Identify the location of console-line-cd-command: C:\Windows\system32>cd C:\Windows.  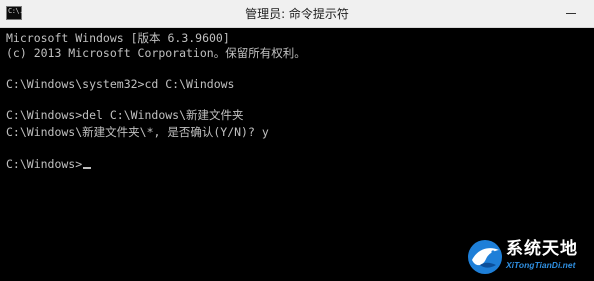
(120, 84).